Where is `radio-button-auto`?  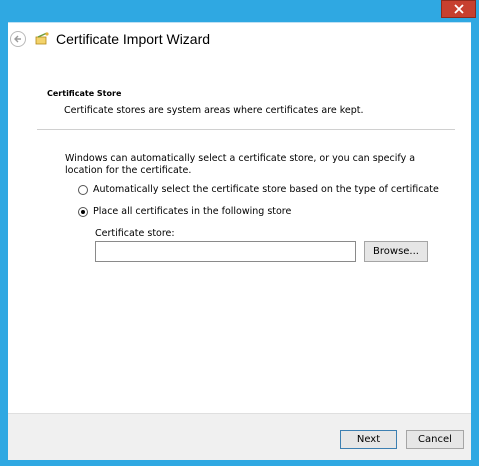 radio-button-auto is located at coordinates (83, 189).